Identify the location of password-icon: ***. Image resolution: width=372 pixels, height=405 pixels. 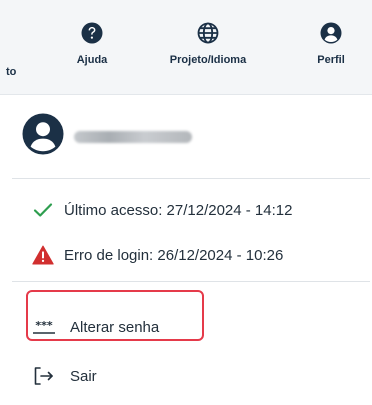
(44, 327).